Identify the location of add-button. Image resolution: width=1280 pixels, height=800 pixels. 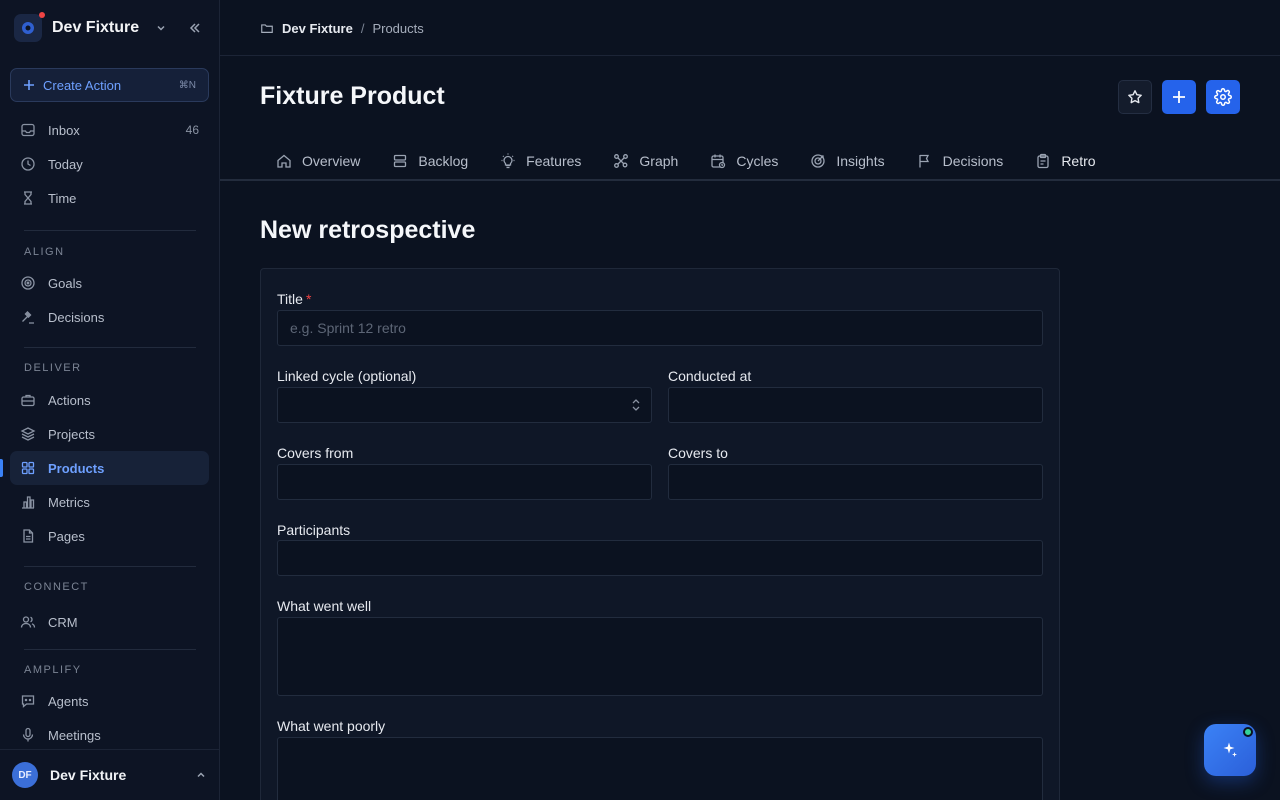
(1179, 97).